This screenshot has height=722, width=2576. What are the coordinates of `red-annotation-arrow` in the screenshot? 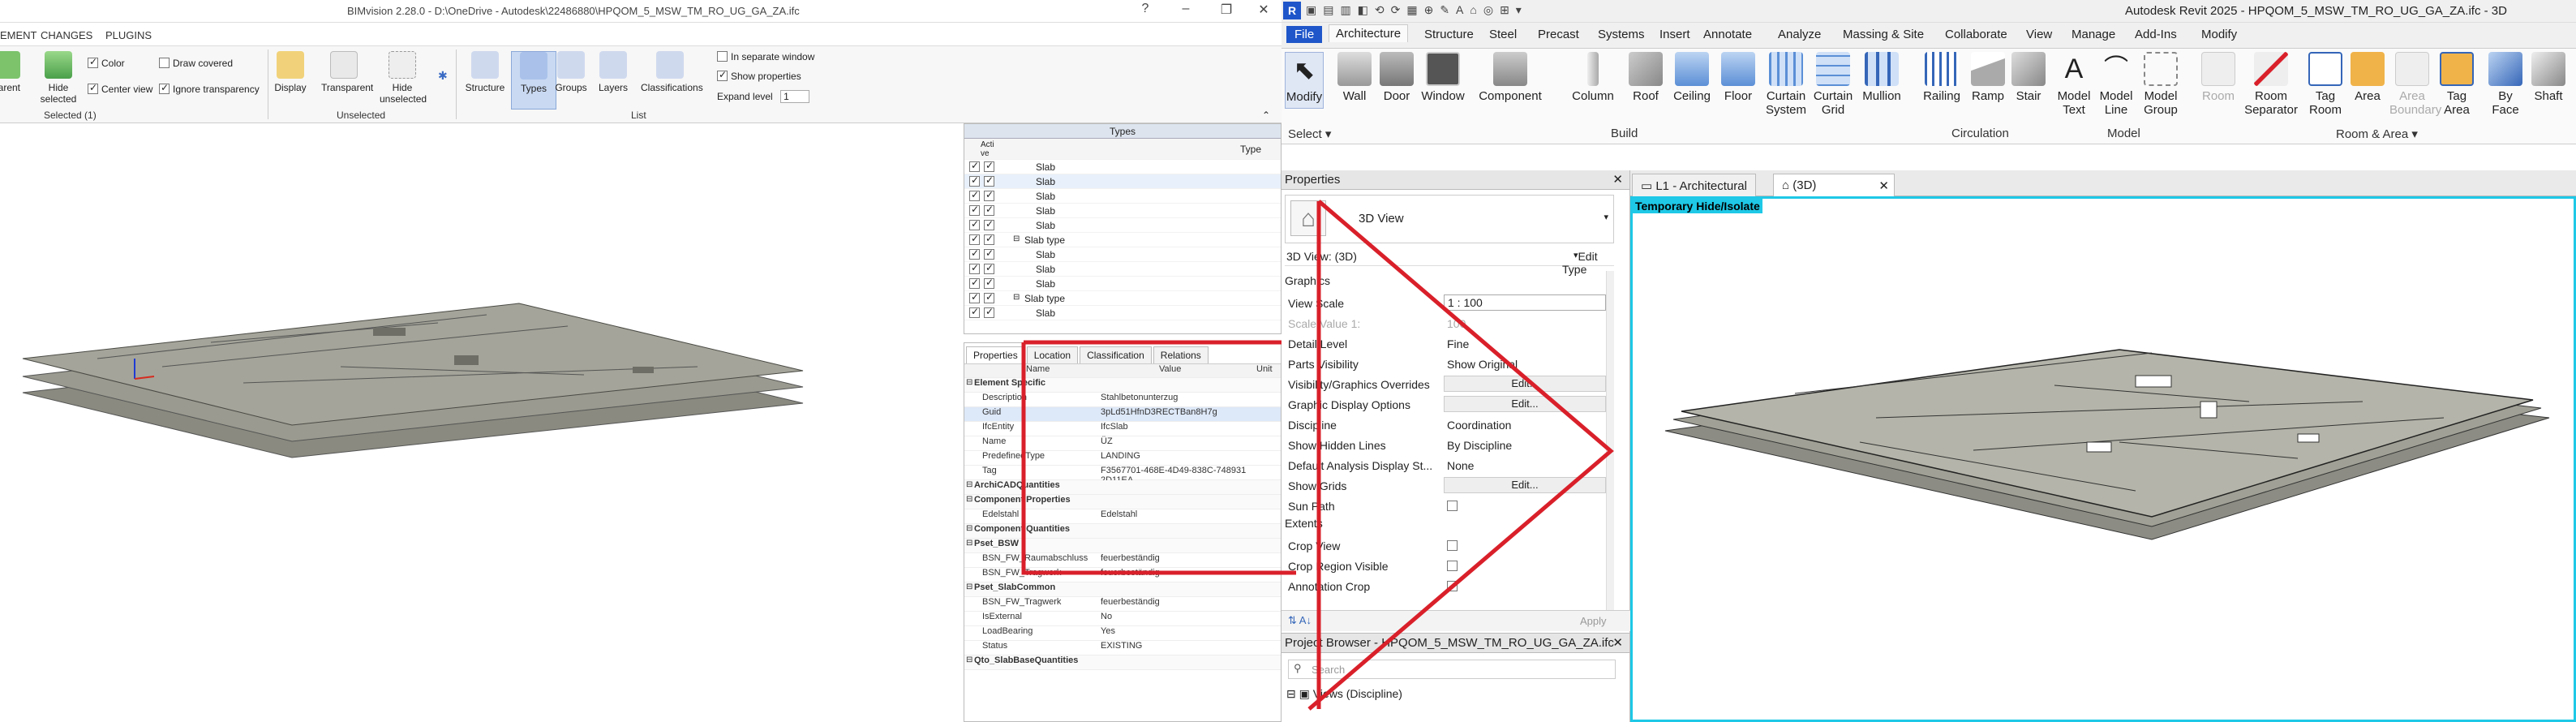 It's located at (1460, 455).